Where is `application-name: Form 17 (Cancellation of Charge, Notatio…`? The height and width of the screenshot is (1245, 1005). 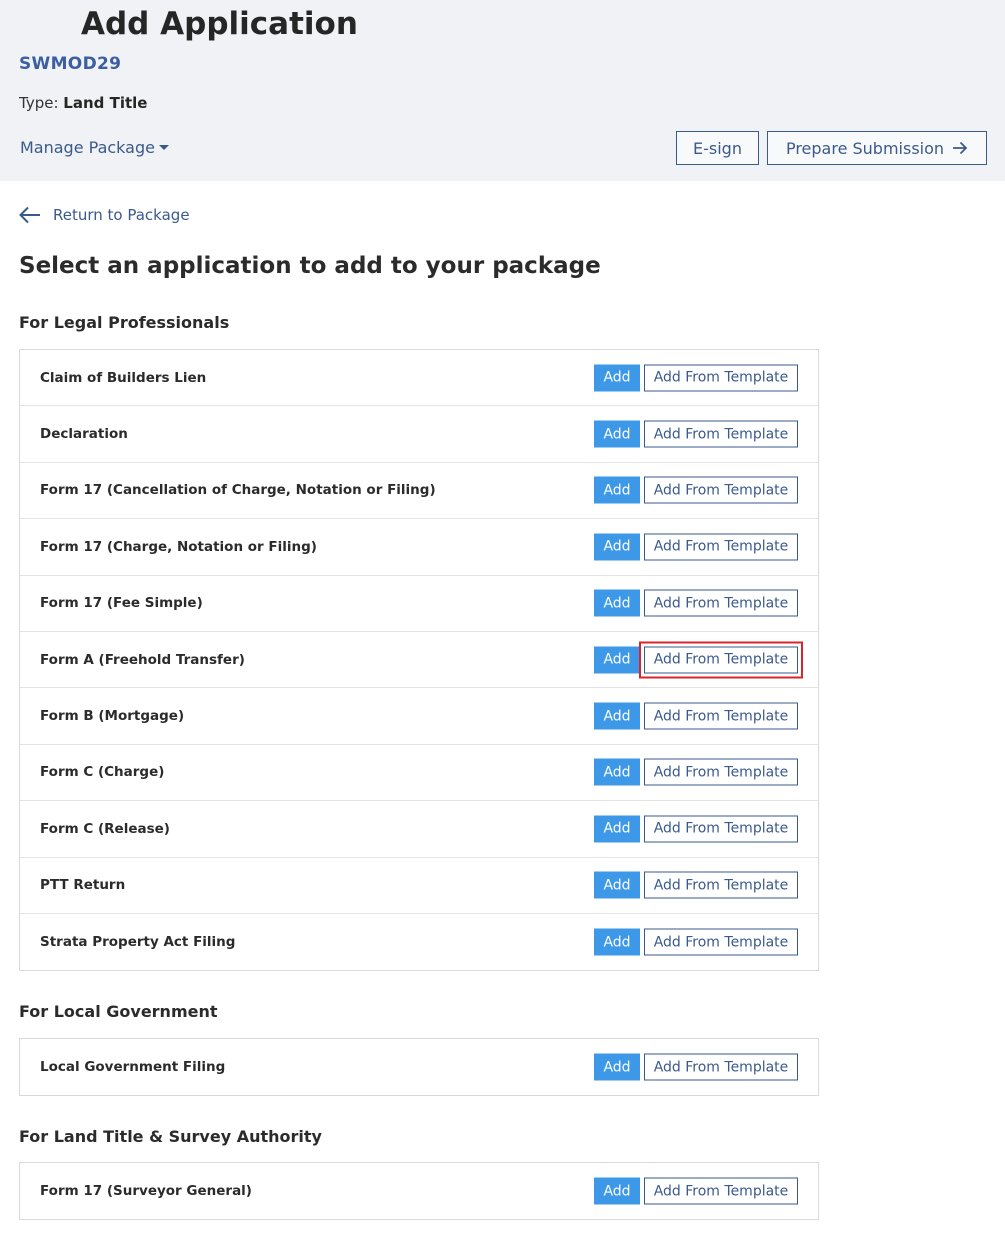 application-name: Form 17 (Cancellation of Charge, Notatio… is located at coordinates (238, 490).